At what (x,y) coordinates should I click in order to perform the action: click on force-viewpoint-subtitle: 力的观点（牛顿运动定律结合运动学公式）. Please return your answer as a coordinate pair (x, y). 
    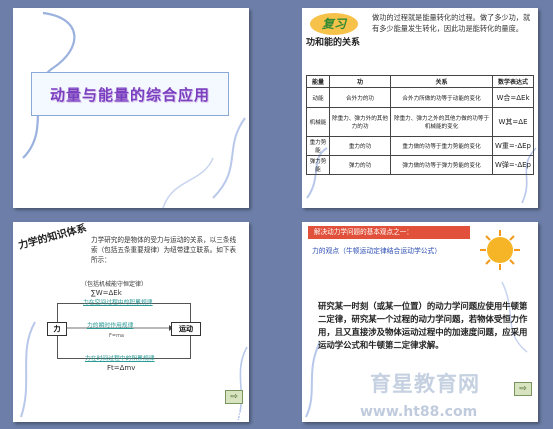
    Looking at the image, I should click on (377, 251).